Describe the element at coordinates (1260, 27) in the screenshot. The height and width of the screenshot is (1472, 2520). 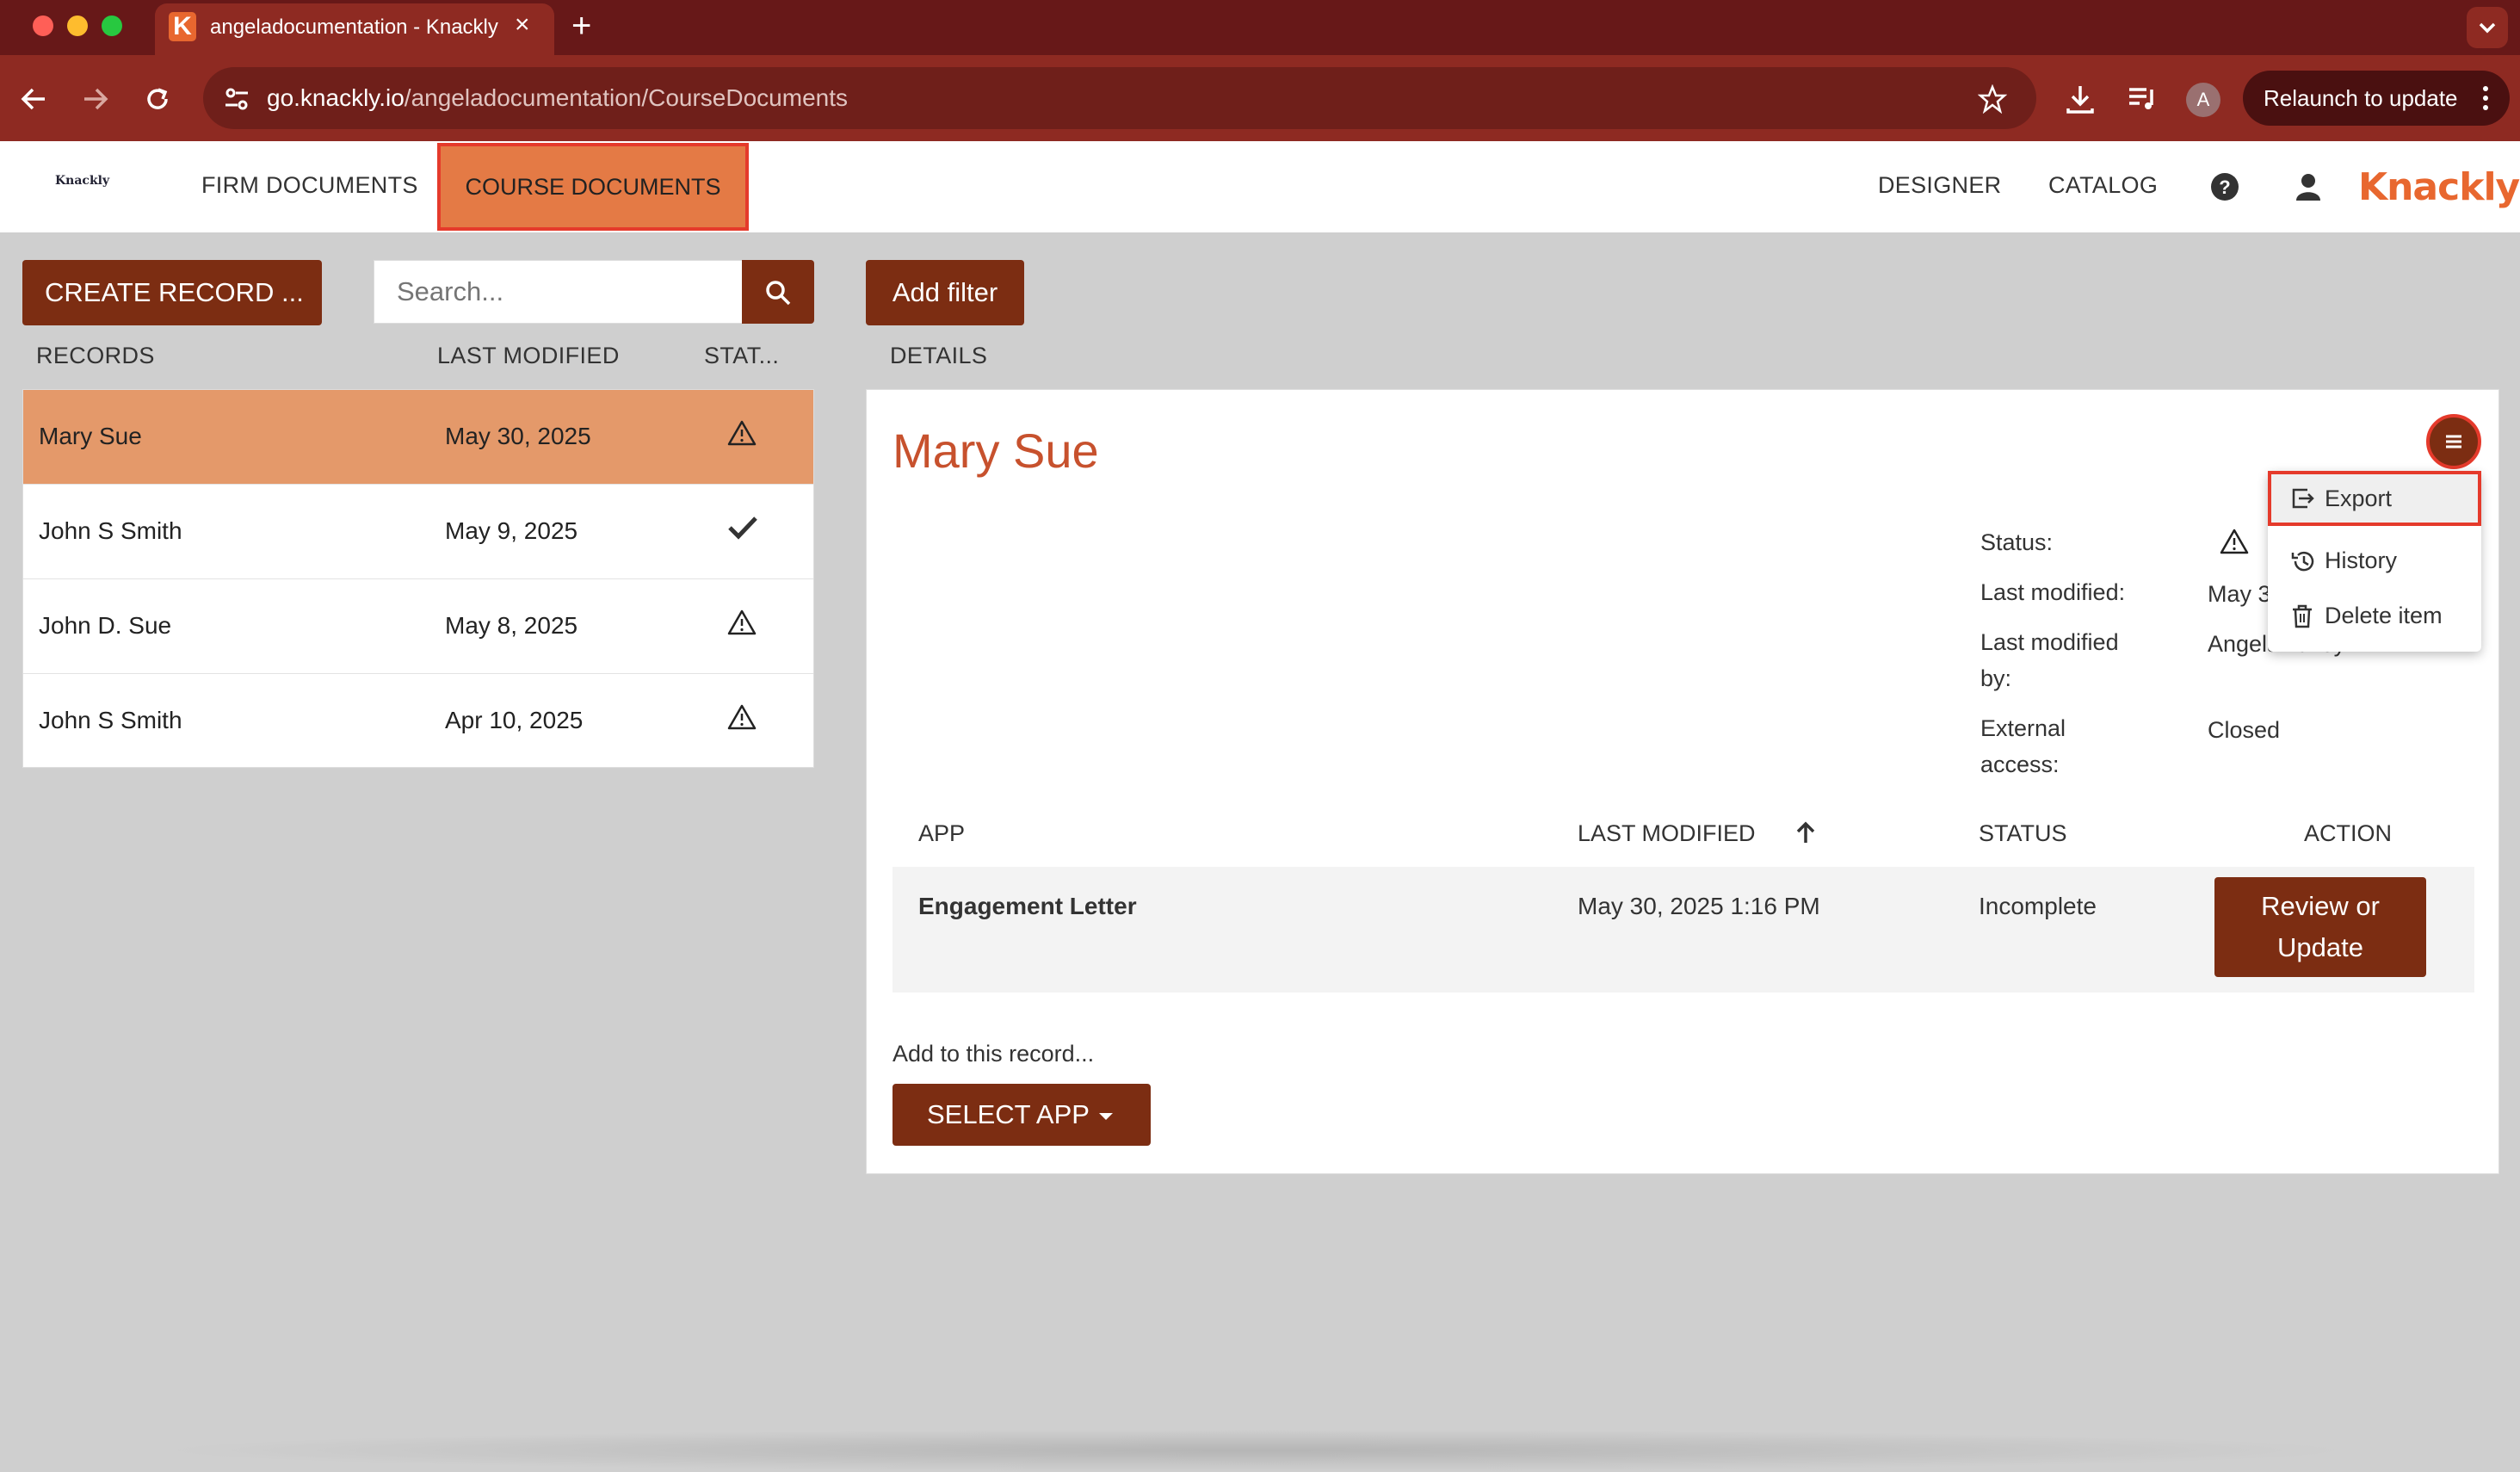
I see `browser-tab-bar: K angeladocumentation - Knackly × +` at that location.